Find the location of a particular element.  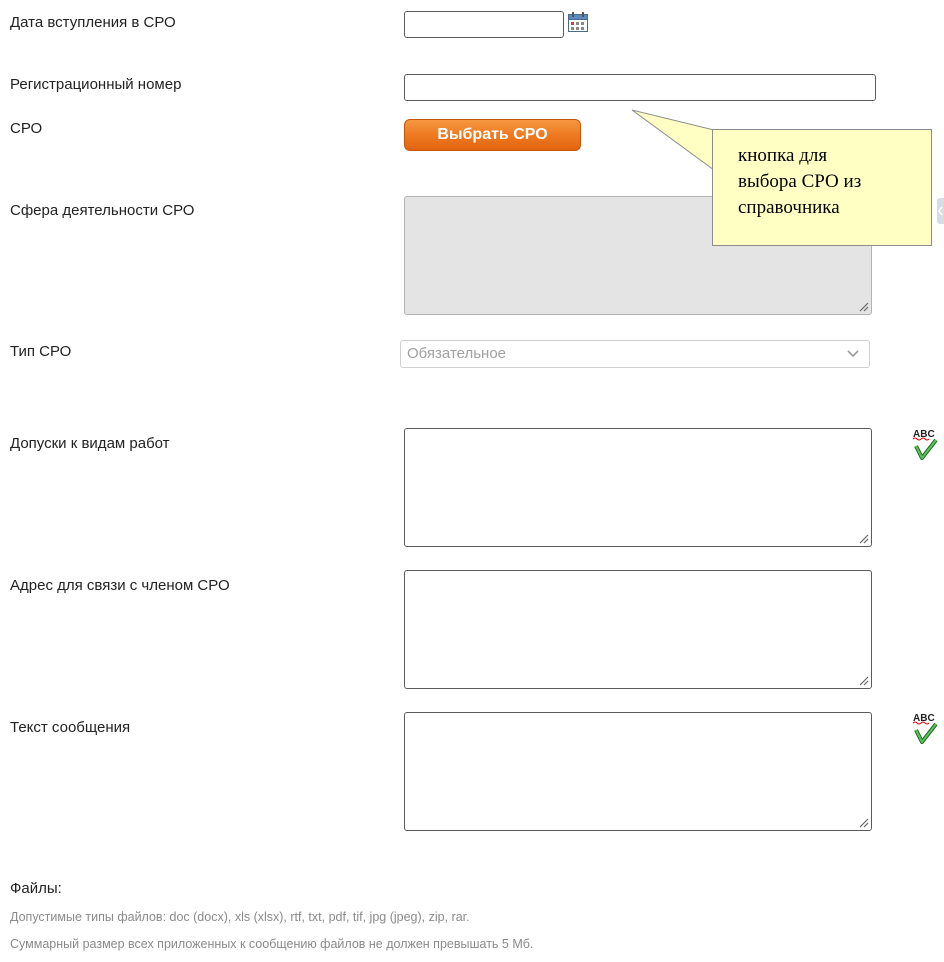

side-scroll-tab is located at coordinates (940, 211).